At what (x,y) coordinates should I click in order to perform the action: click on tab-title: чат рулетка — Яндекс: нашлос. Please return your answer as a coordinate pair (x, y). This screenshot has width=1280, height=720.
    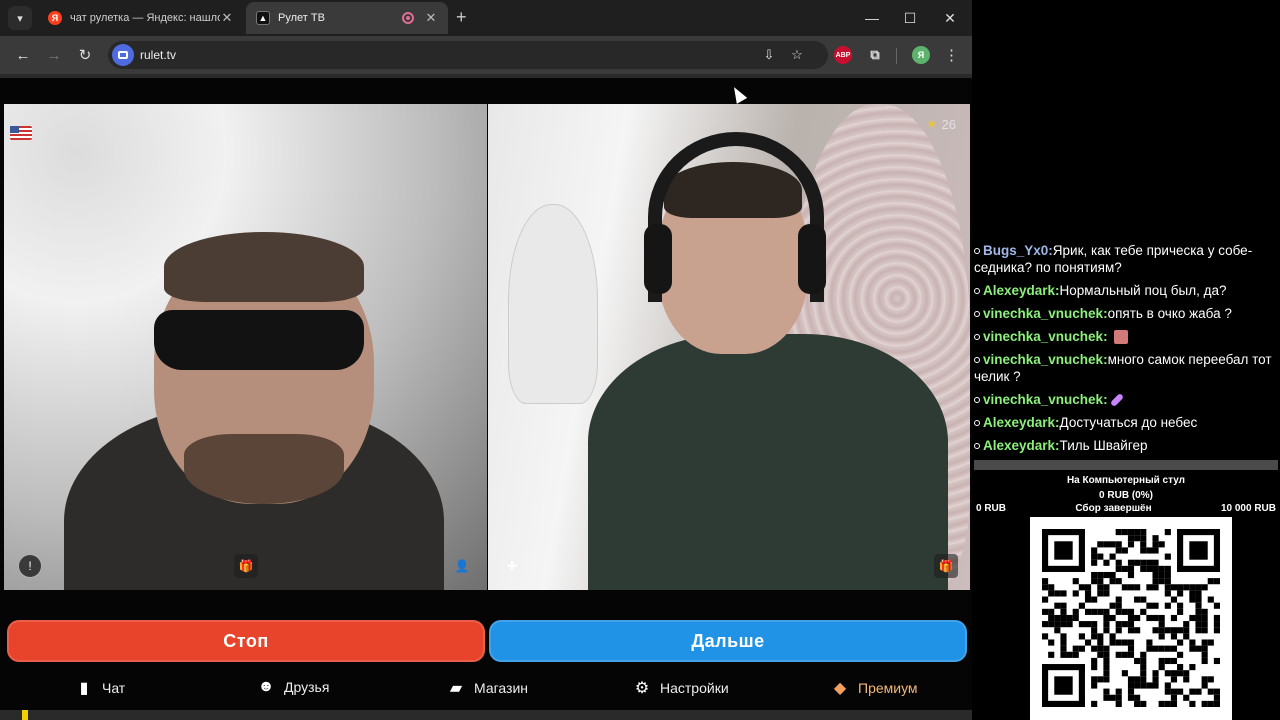
    Looking at the image, I should click on (145, 18).